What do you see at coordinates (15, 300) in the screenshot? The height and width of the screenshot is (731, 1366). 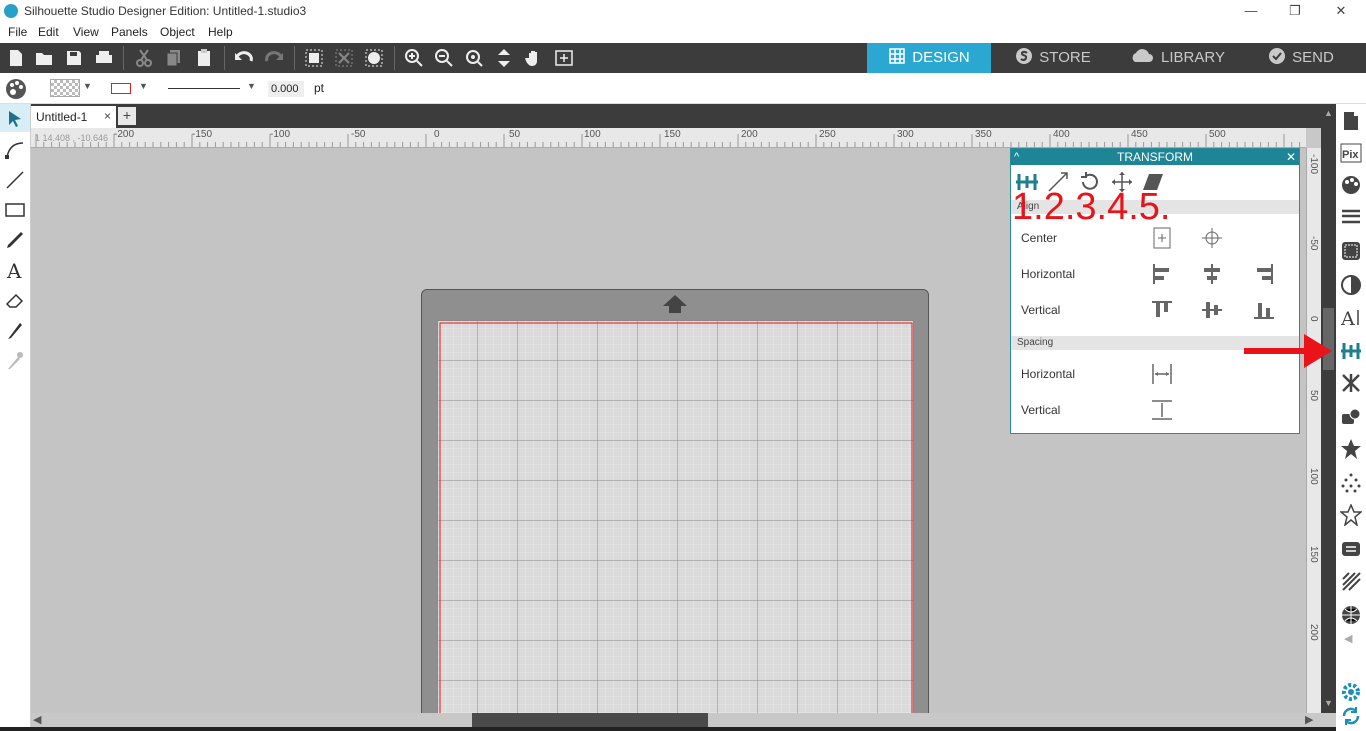 I see `eraser-tool-icon` at bounding box center [15, 300].